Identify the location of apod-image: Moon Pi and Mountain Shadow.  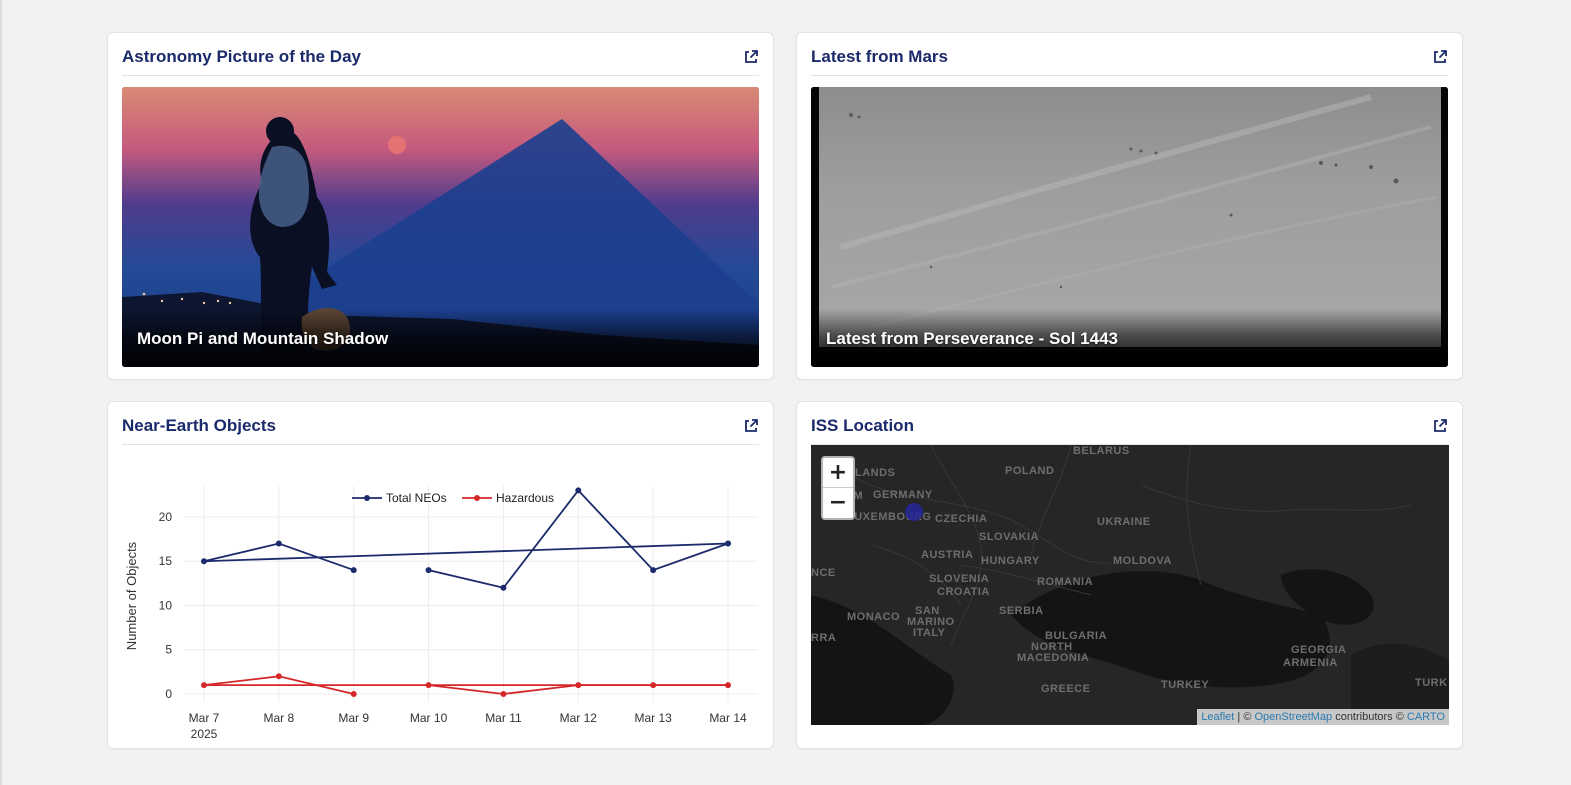
(440, 227).